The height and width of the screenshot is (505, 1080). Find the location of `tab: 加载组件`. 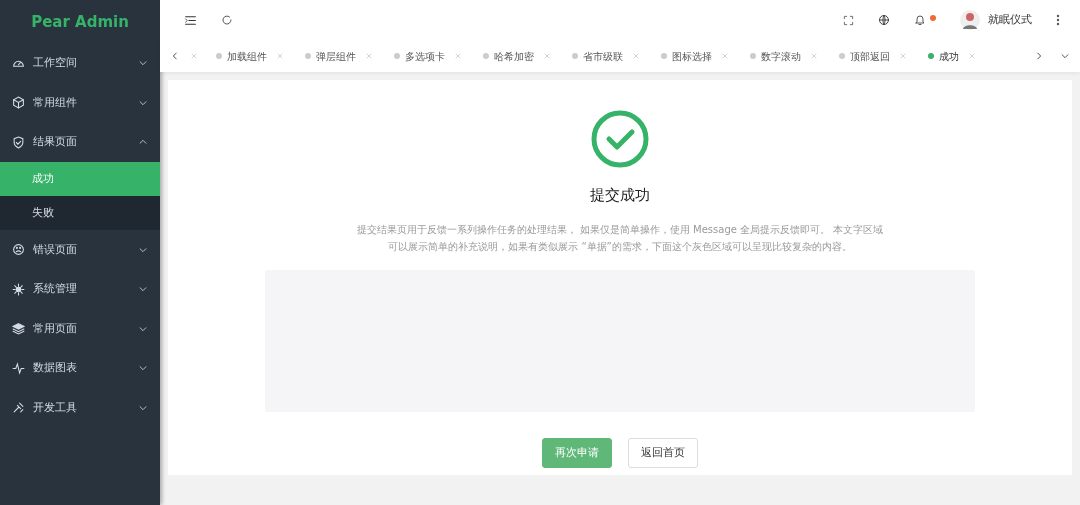

tab: 加载组件 is located at coordinates (247, 56).